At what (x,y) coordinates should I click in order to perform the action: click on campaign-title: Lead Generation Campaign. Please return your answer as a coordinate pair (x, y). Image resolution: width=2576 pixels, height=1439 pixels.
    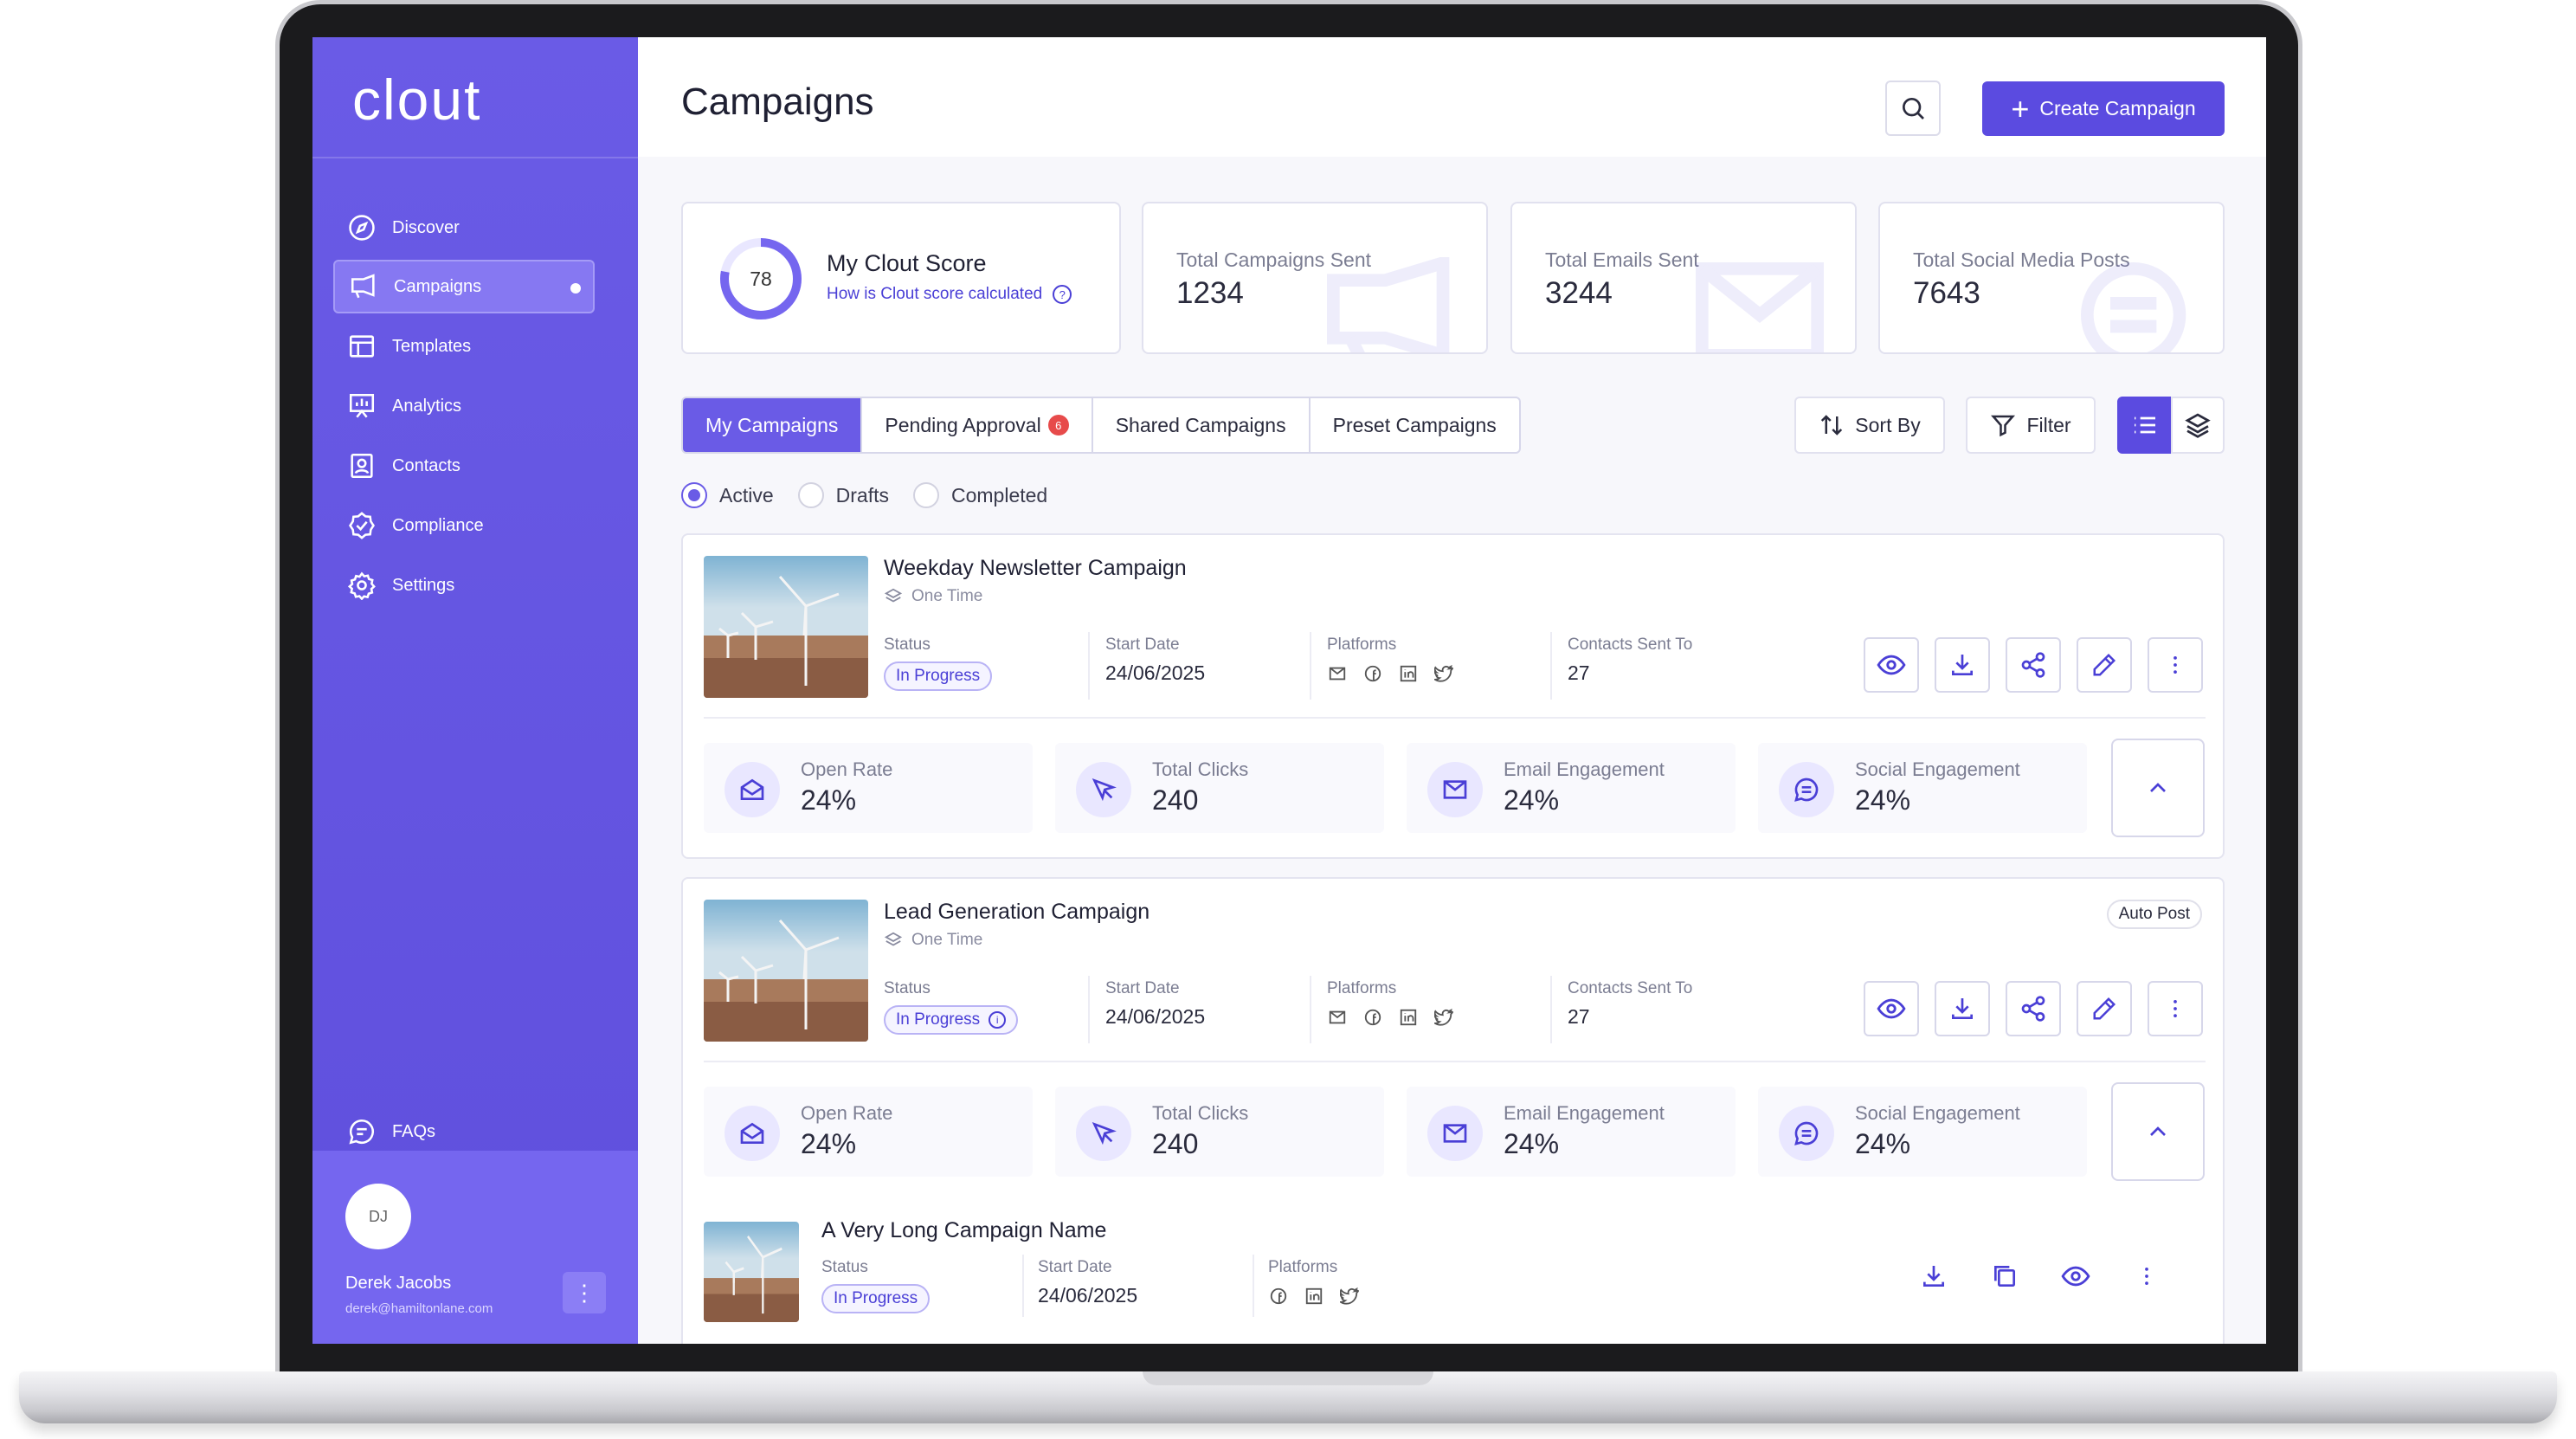
    Looking at the image, I should click on (1017, 912).